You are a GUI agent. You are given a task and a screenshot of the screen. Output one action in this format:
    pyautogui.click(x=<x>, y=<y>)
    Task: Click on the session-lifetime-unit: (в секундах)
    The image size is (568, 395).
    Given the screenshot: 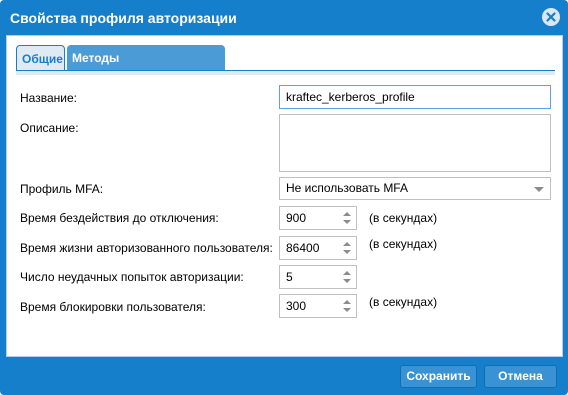 What is the action you would take?
    pyautogui.click(x=403, y=244)
    